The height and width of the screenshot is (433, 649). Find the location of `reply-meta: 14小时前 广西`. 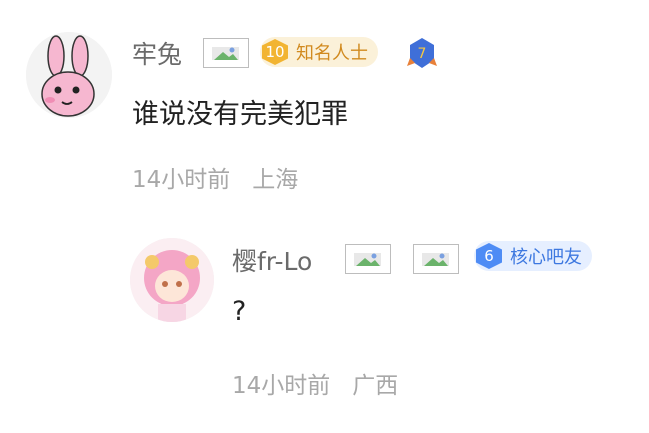

reply-meta: 14小时前 广西 is located at coordinates (315, 383).